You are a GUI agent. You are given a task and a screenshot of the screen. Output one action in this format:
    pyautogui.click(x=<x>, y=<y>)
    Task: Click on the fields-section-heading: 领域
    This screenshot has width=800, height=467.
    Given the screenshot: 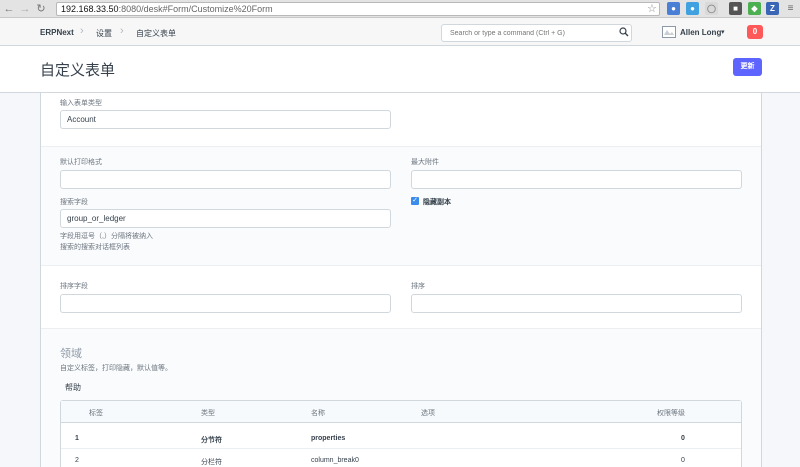 What is the action you would take?
    pyautogui.click(x=71, y=354)
    